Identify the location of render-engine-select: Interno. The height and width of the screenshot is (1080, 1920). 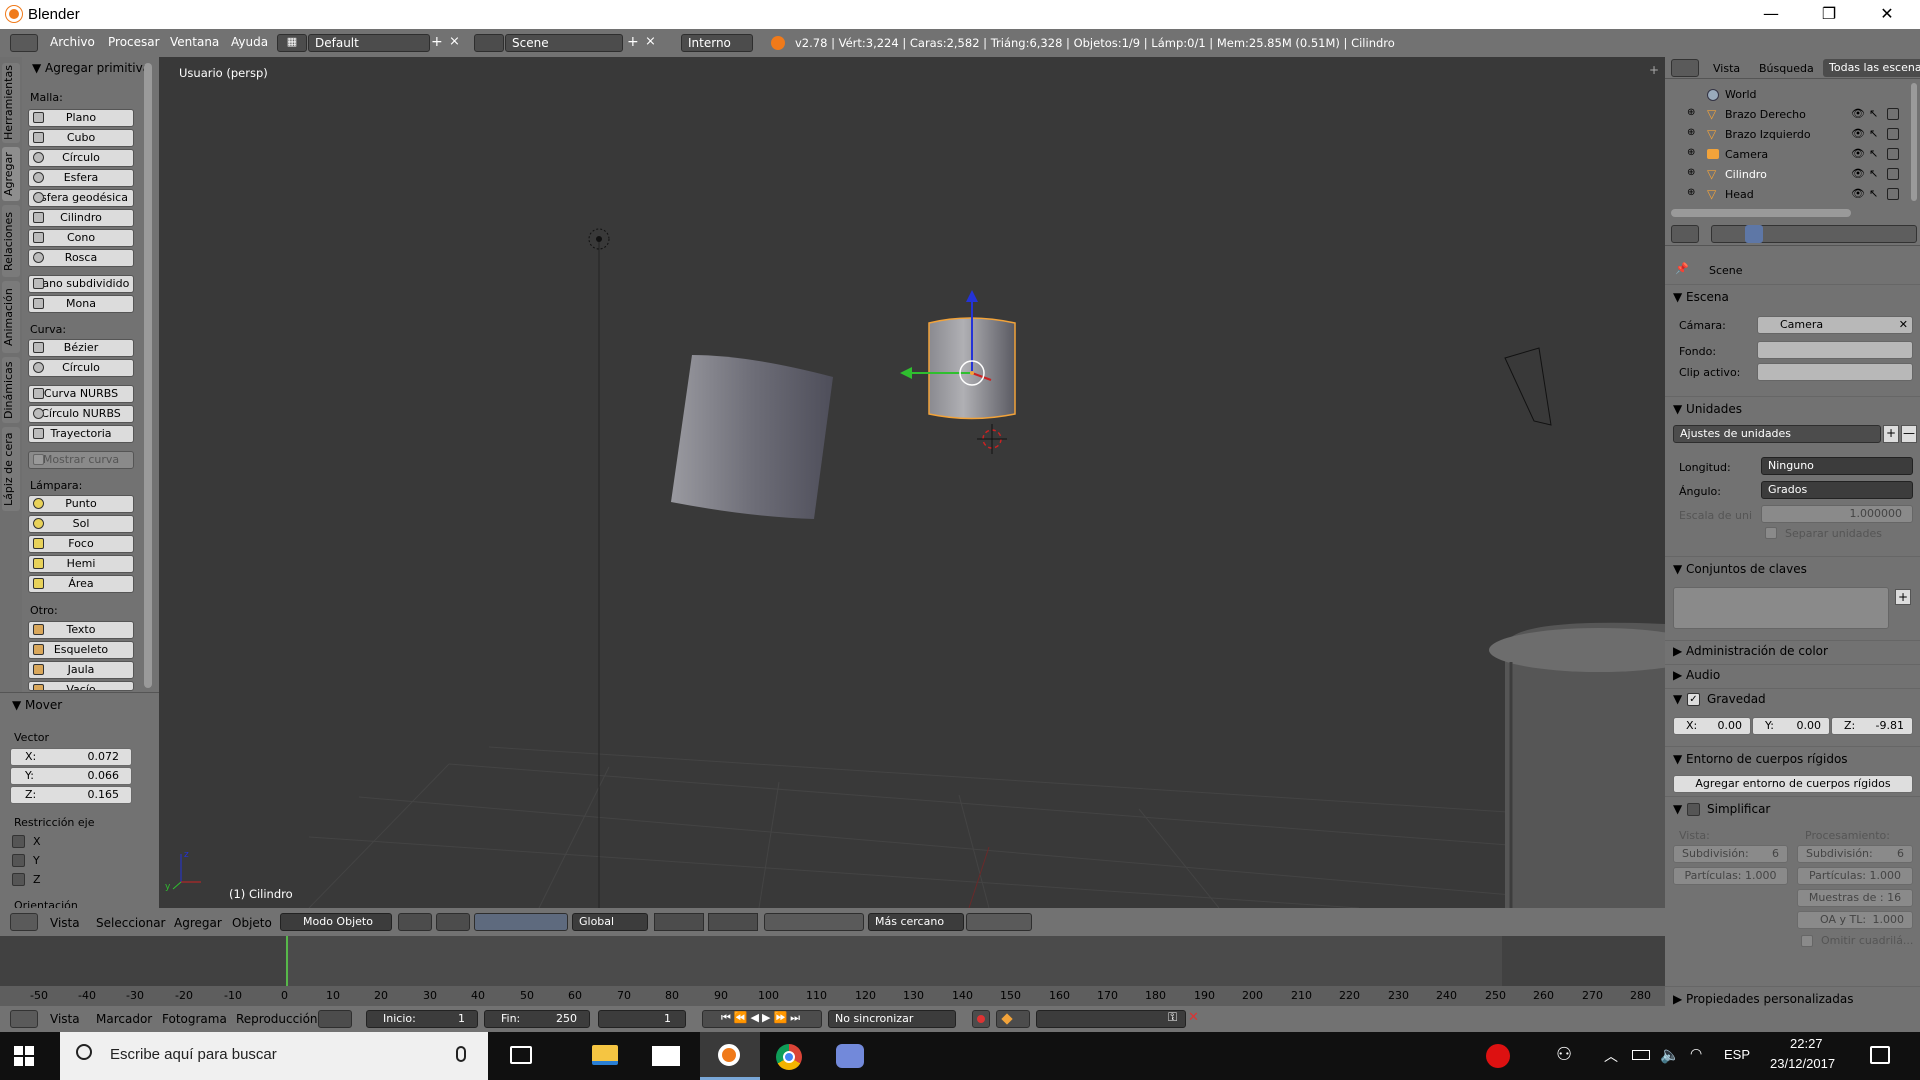
(717, 43).